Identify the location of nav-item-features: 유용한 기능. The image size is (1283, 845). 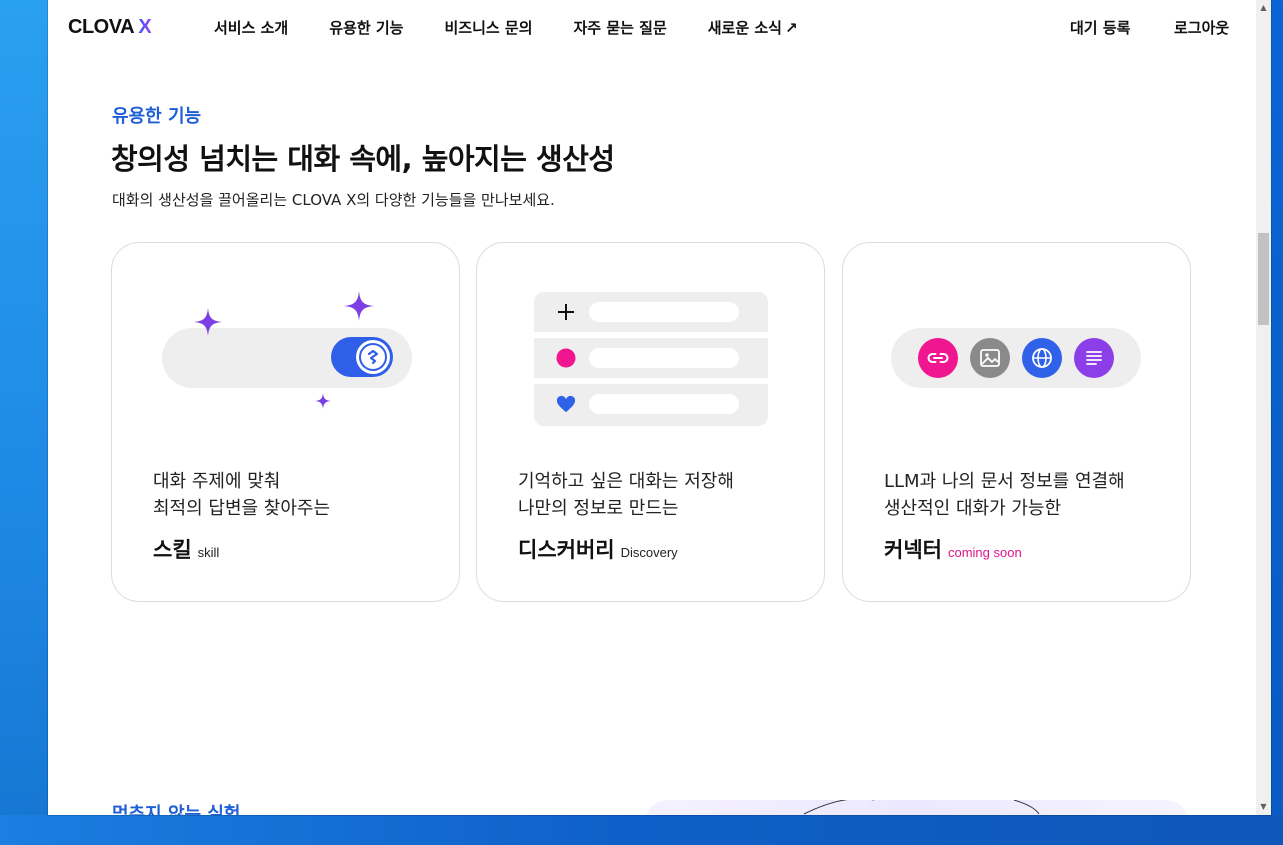
(366, 27).